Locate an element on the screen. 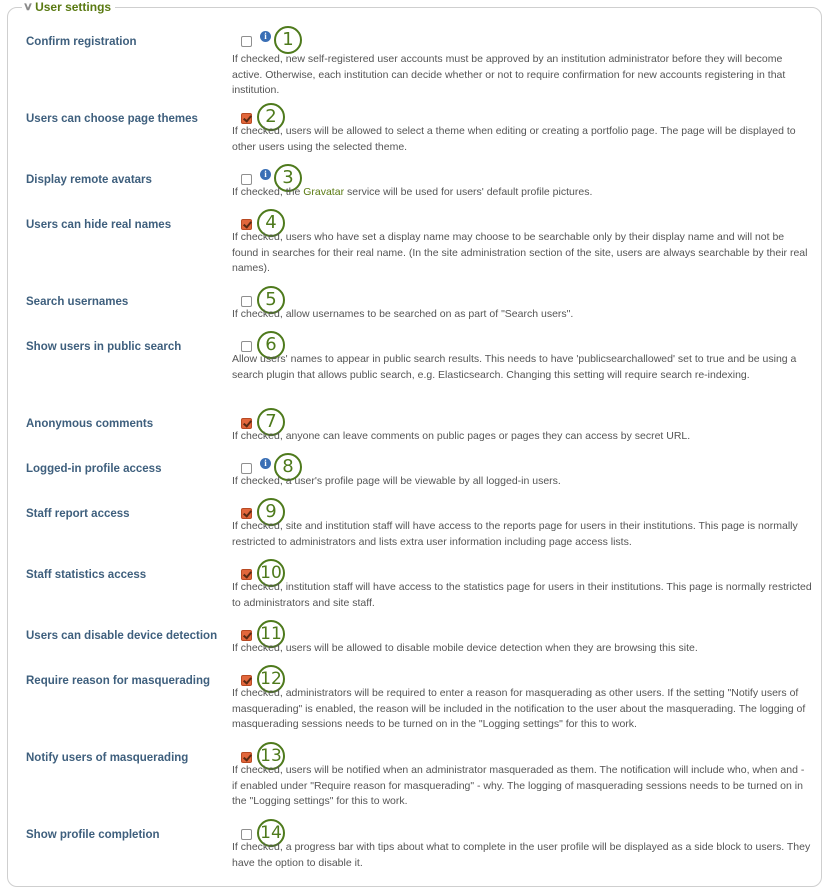 This screenshot has height=892, width=831. setting-label: Users can disable device detection is located at coordinates (122, 636).